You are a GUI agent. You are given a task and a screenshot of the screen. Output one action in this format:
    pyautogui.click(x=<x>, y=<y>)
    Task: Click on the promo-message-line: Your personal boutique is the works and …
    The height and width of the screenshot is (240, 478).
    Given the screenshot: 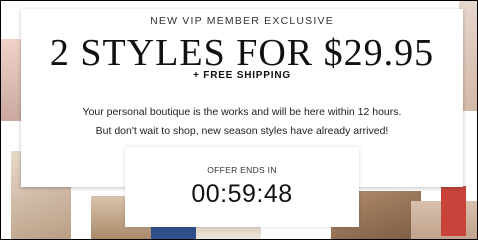 What is the action you would take?
    pyautogui.click(x=242, y=112)
    